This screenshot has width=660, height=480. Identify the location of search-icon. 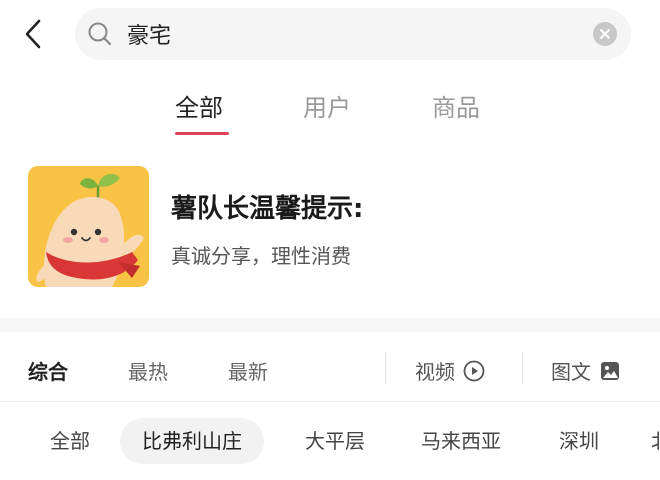
(100, 34).